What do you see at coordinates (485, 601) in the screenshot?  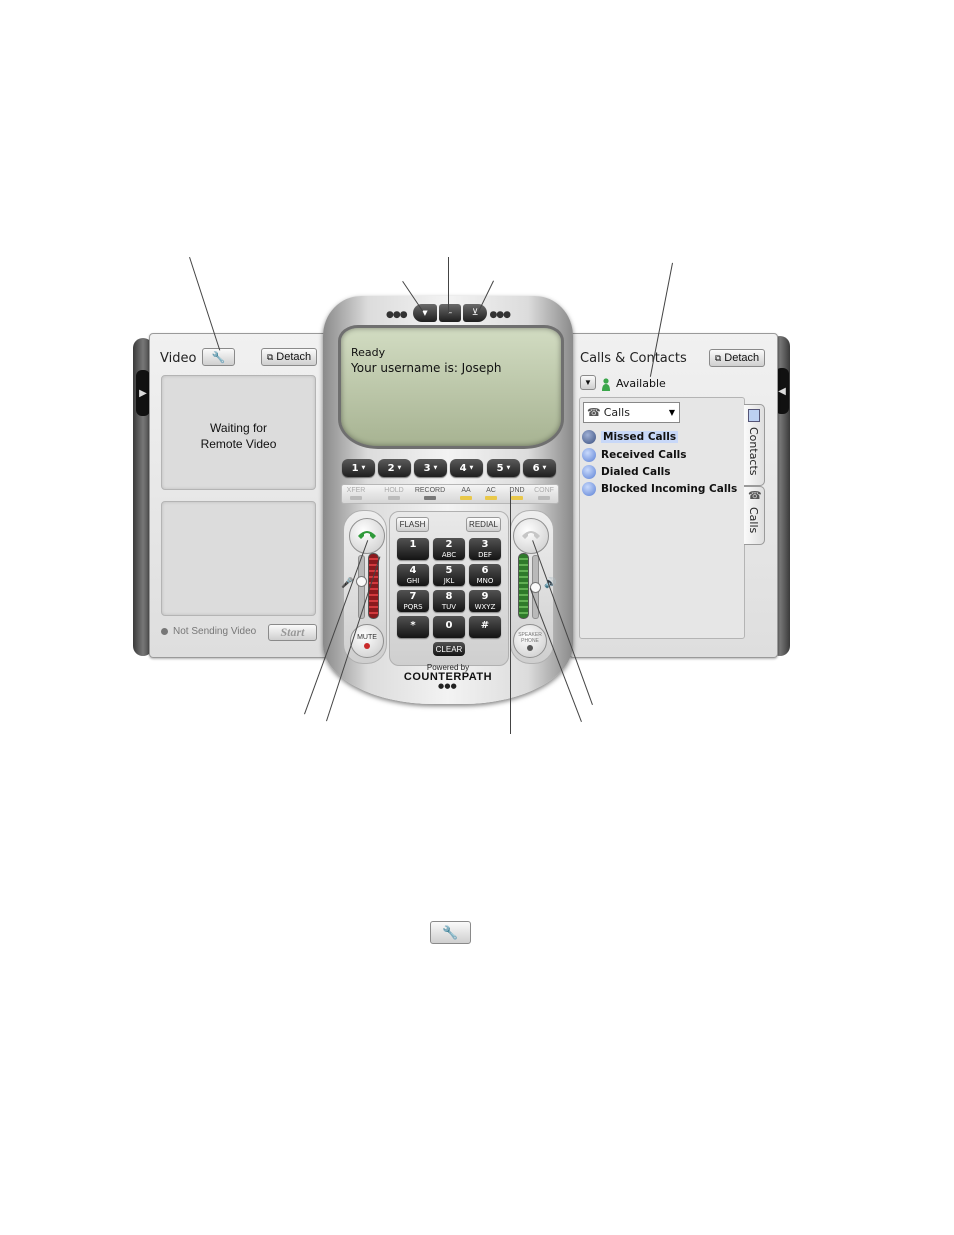 I see `keypad-key-9: 9 WXYZ` at bounding box center [485, 601].